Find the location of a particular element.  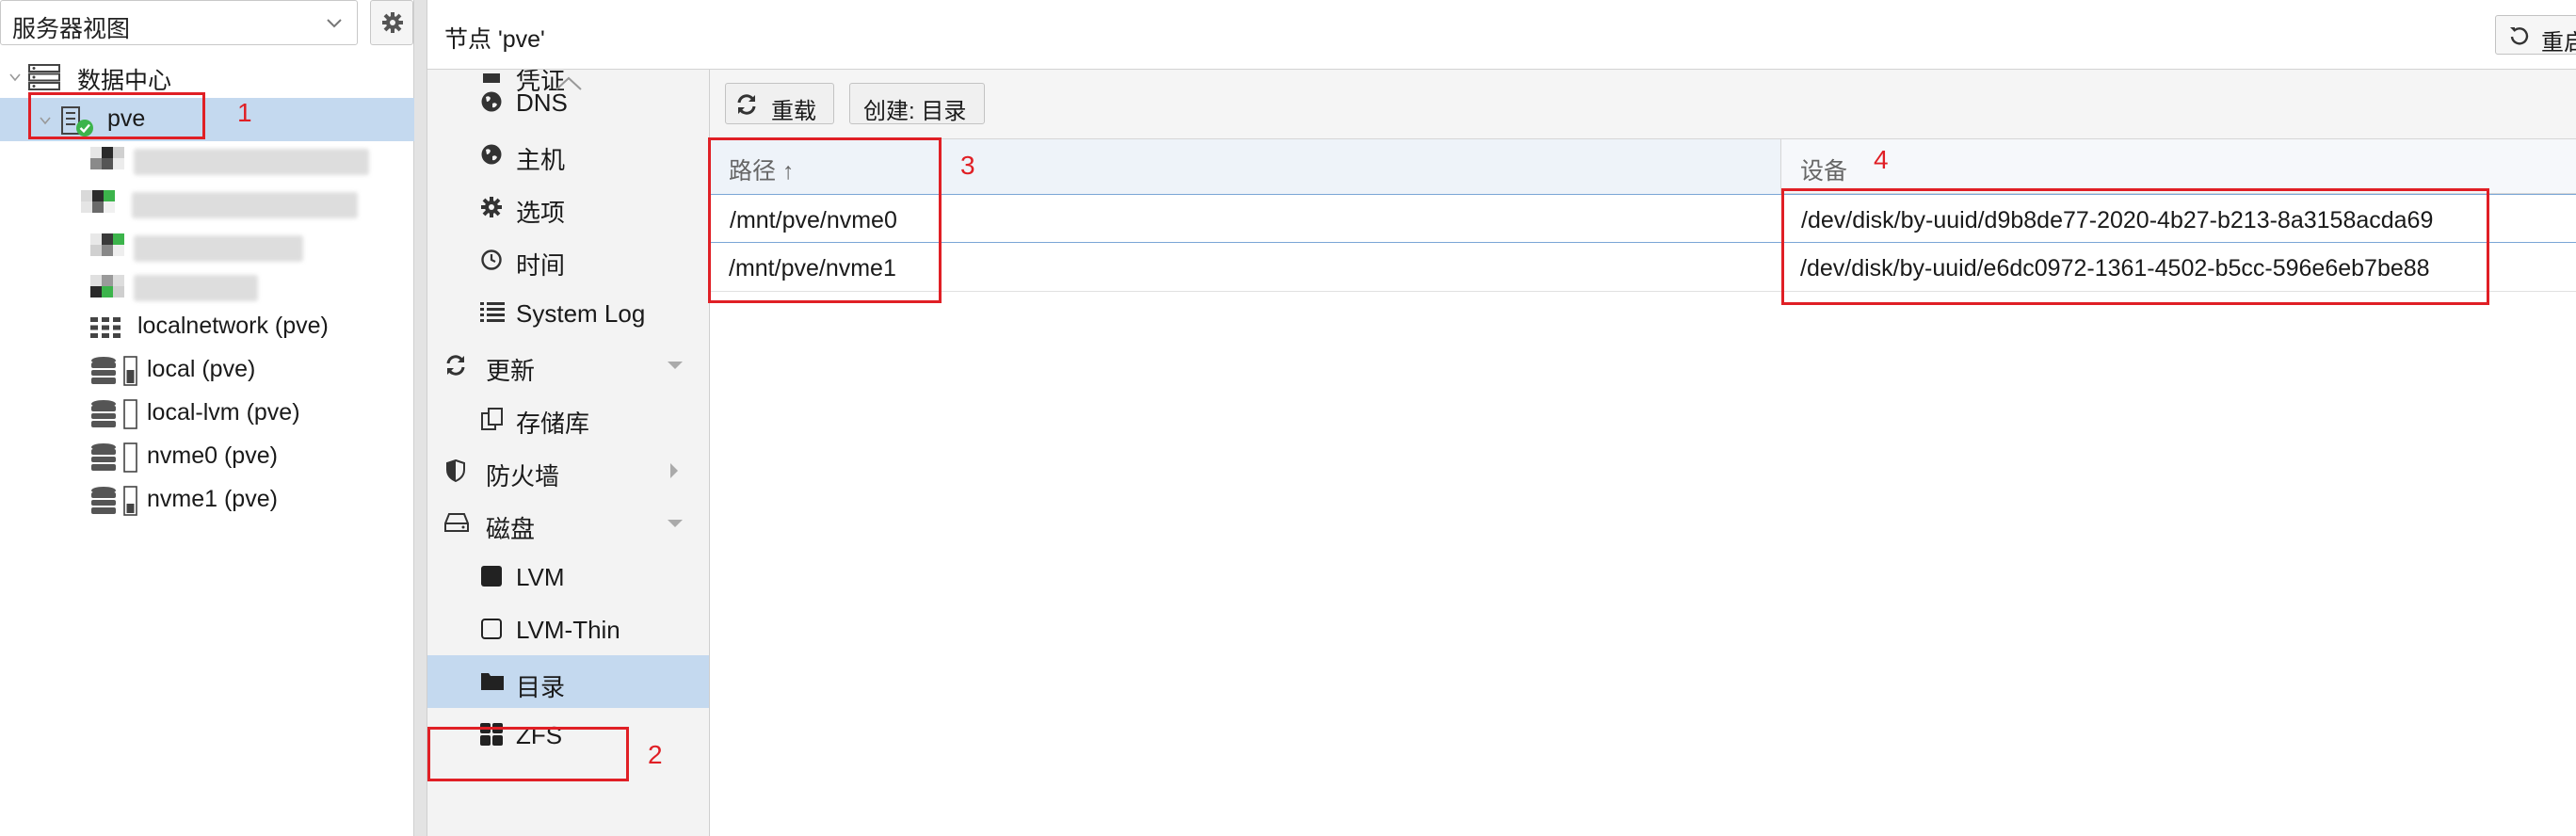

node-server-icon is located at coordinates (77, 121).